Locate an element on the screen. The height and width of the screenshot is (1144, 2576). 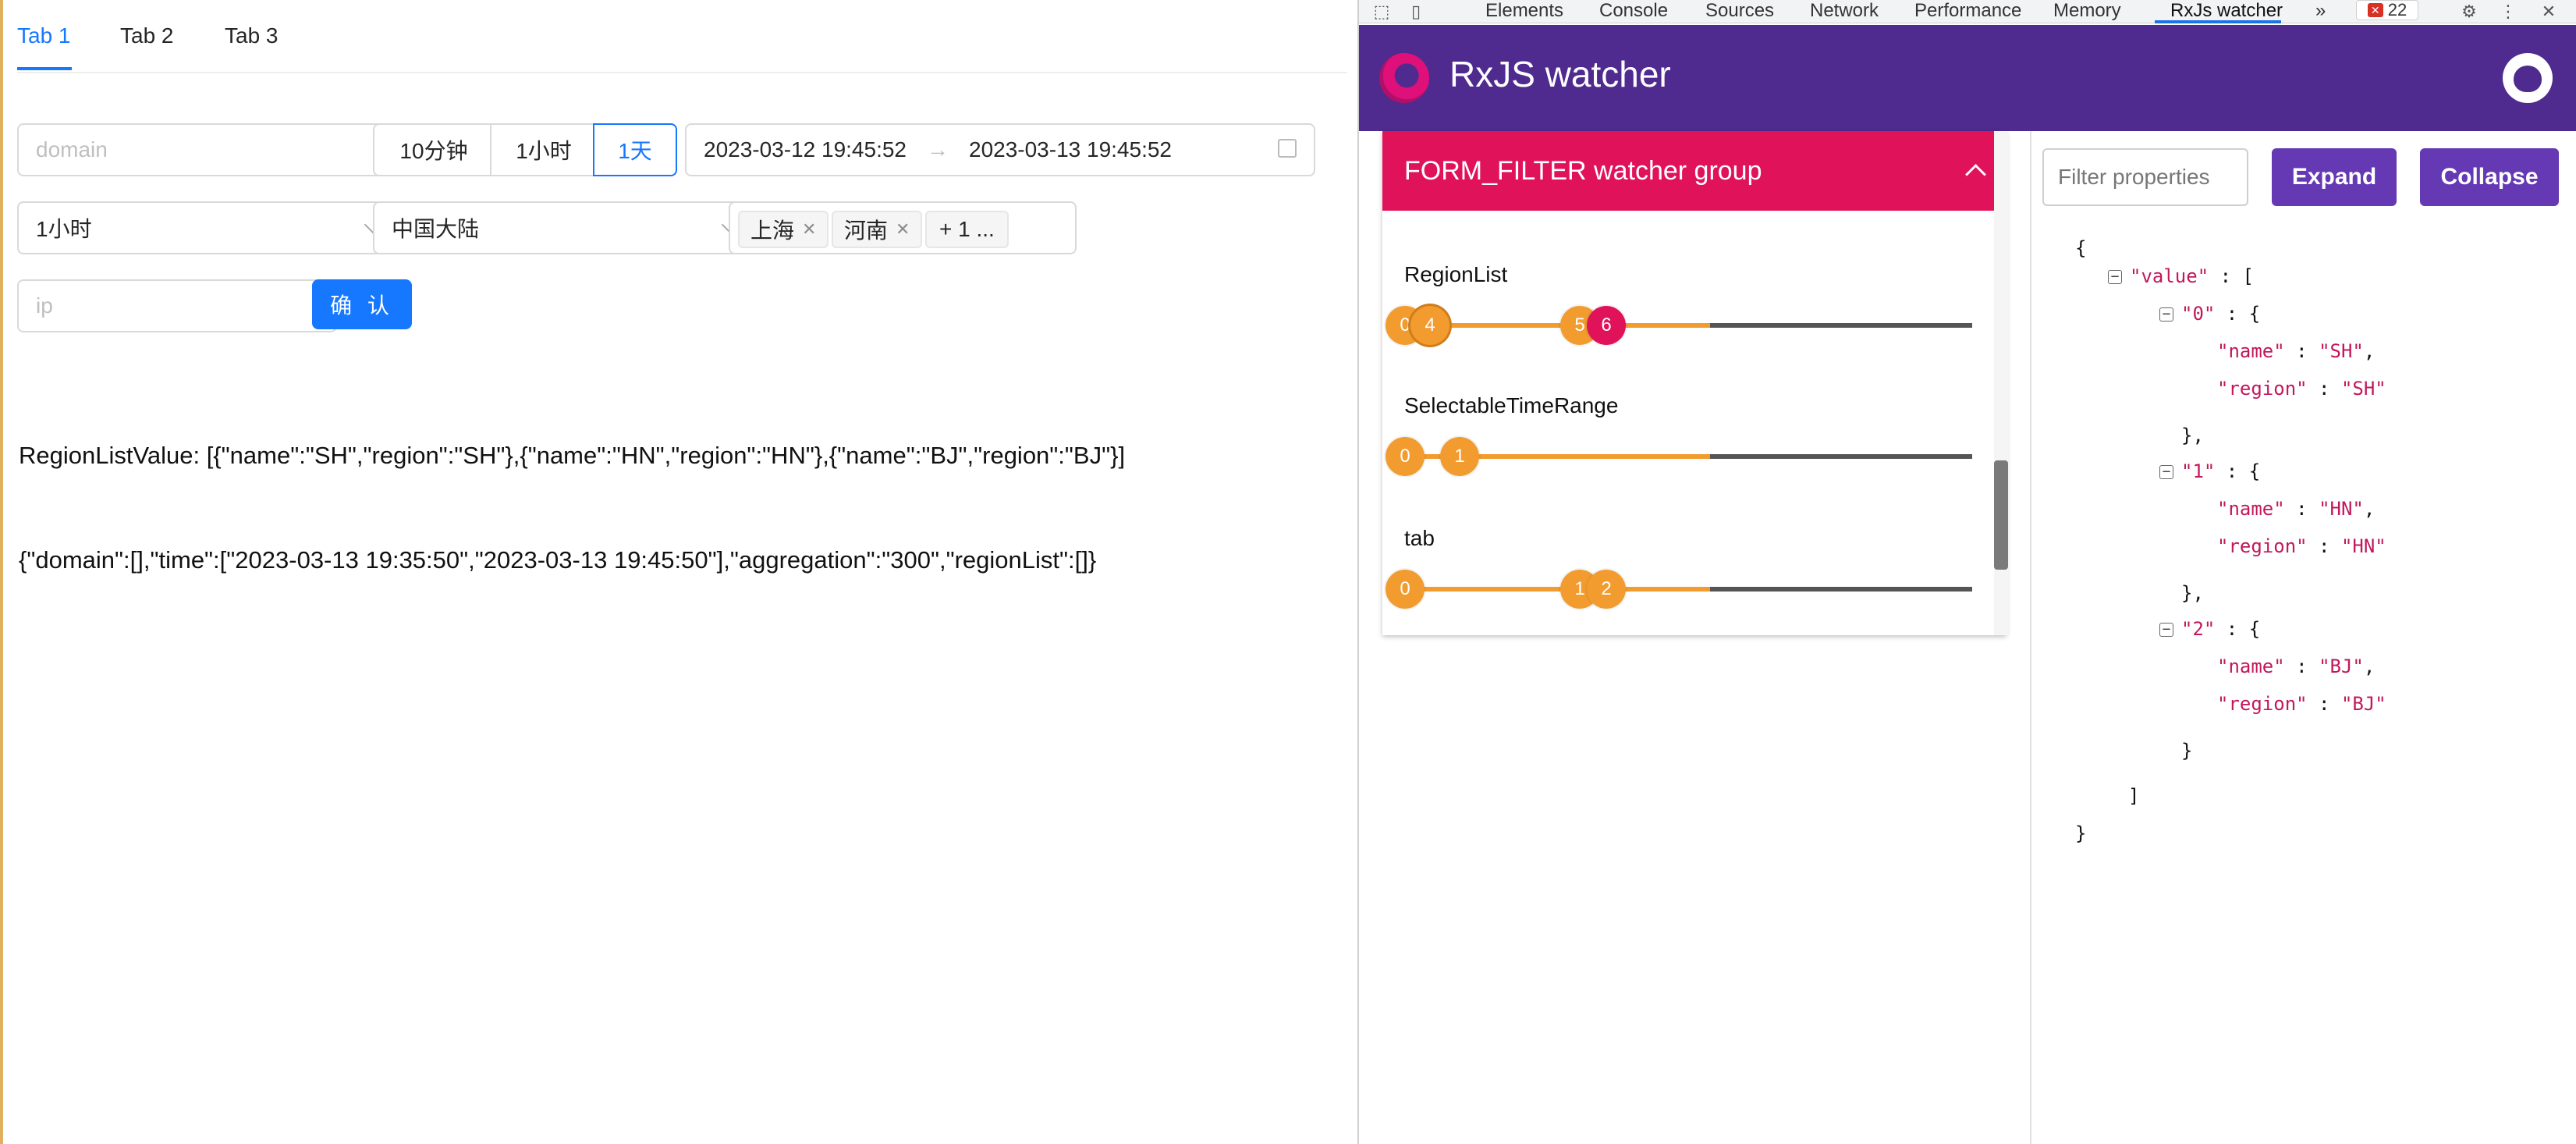
tab-2: Tab 2 is located at coordinates (147, 35).